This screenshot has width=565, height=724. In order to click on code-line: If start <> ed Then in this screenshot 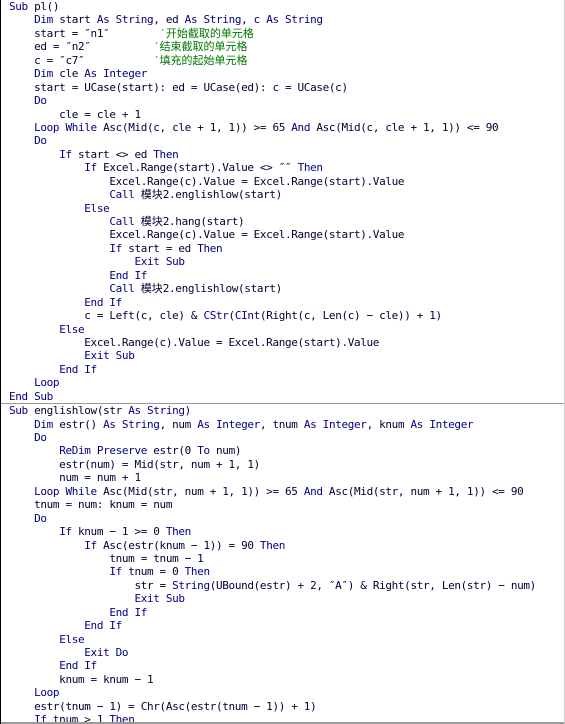, I will do `click(282, 154)`.